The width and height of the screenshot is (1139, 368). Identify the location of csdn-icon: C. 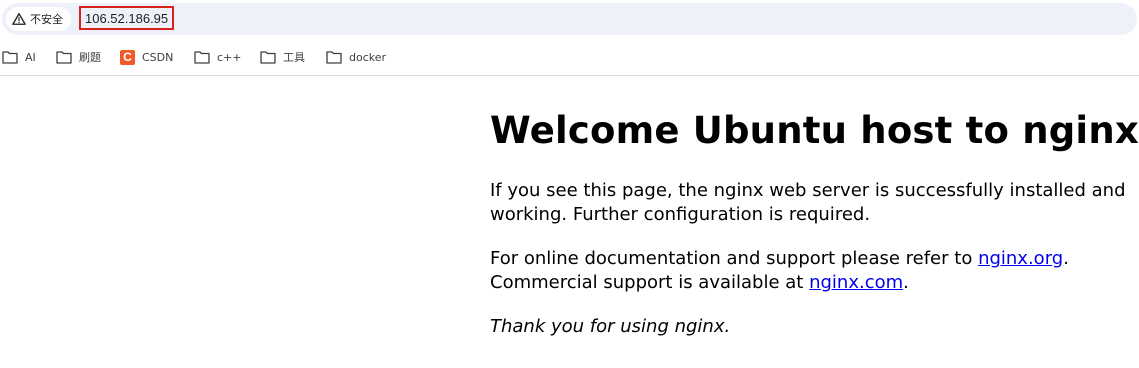
(127, 57).